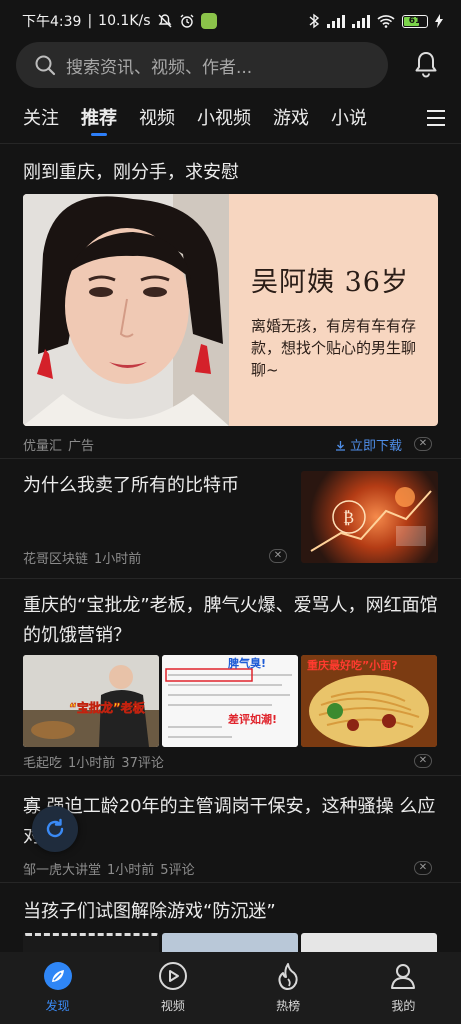 Image resolution: width=461 pixels, height=1024 pixels. What do you see at coordinates (208, 21) in the screenshot?
I see `app-notification-icon` at bounding box center [208, 21].